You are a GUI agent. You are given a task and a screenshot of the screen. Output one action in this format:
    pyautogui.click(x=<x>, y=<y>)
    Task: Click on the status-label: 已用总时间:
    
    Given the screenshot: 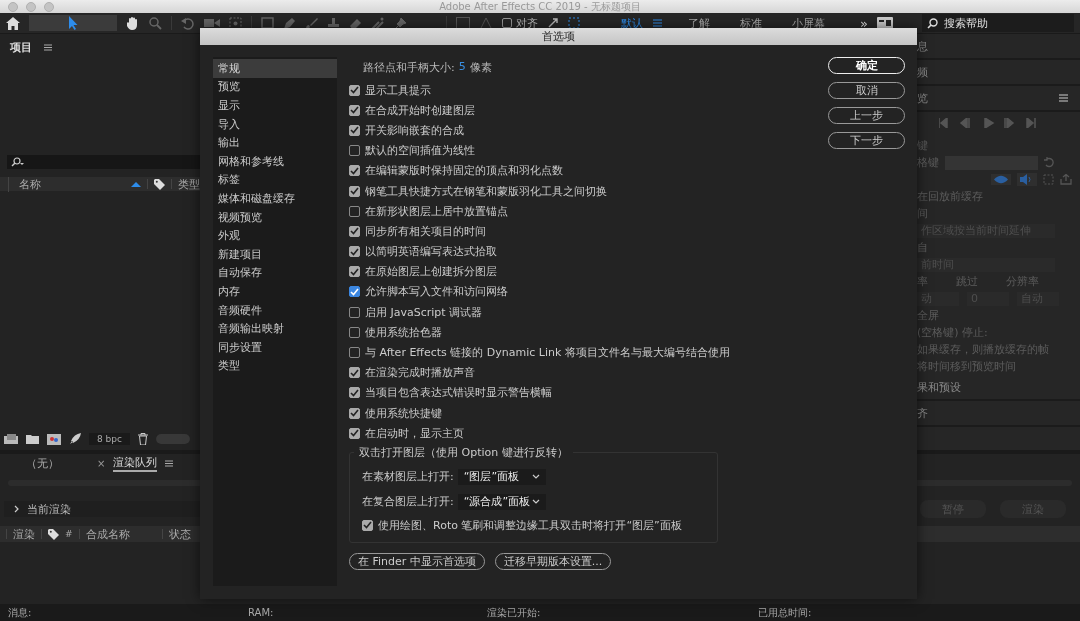 What is the action you would take?
    pyautogui.click(x=785, y=612)
    